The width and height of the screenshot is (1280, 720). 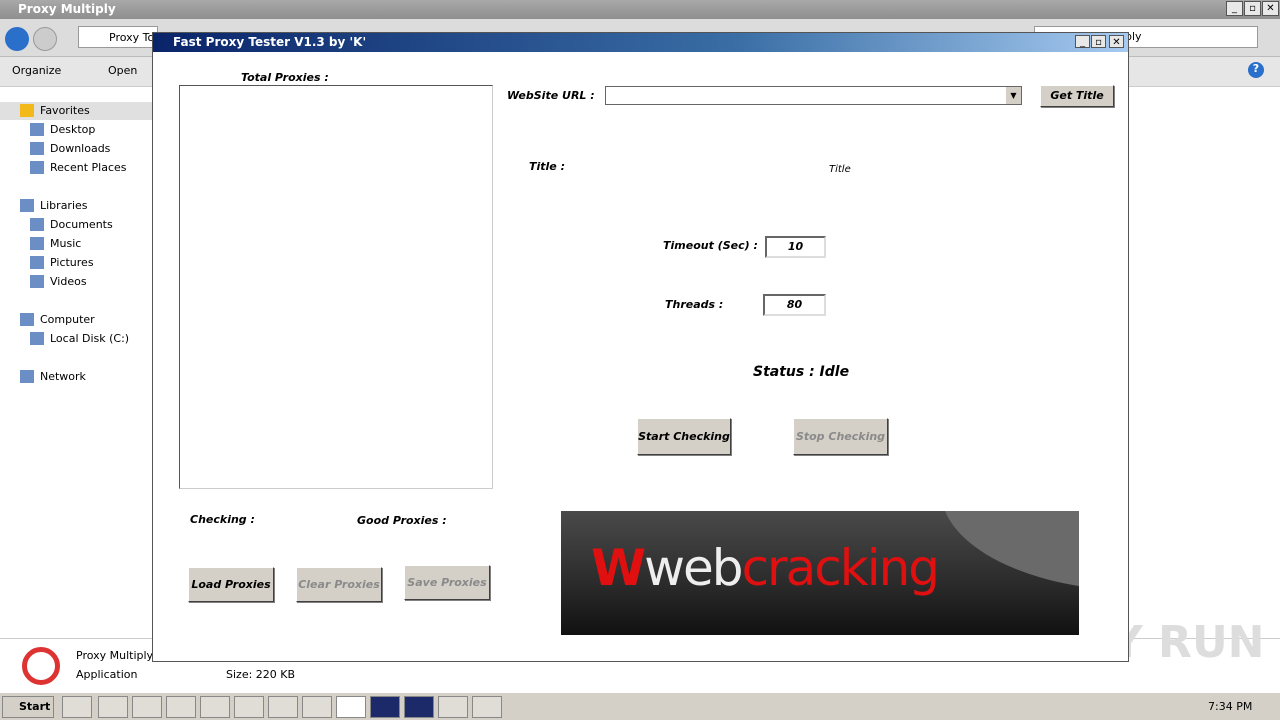 I want to click on explorer-icon, so click(x=113, y=707).